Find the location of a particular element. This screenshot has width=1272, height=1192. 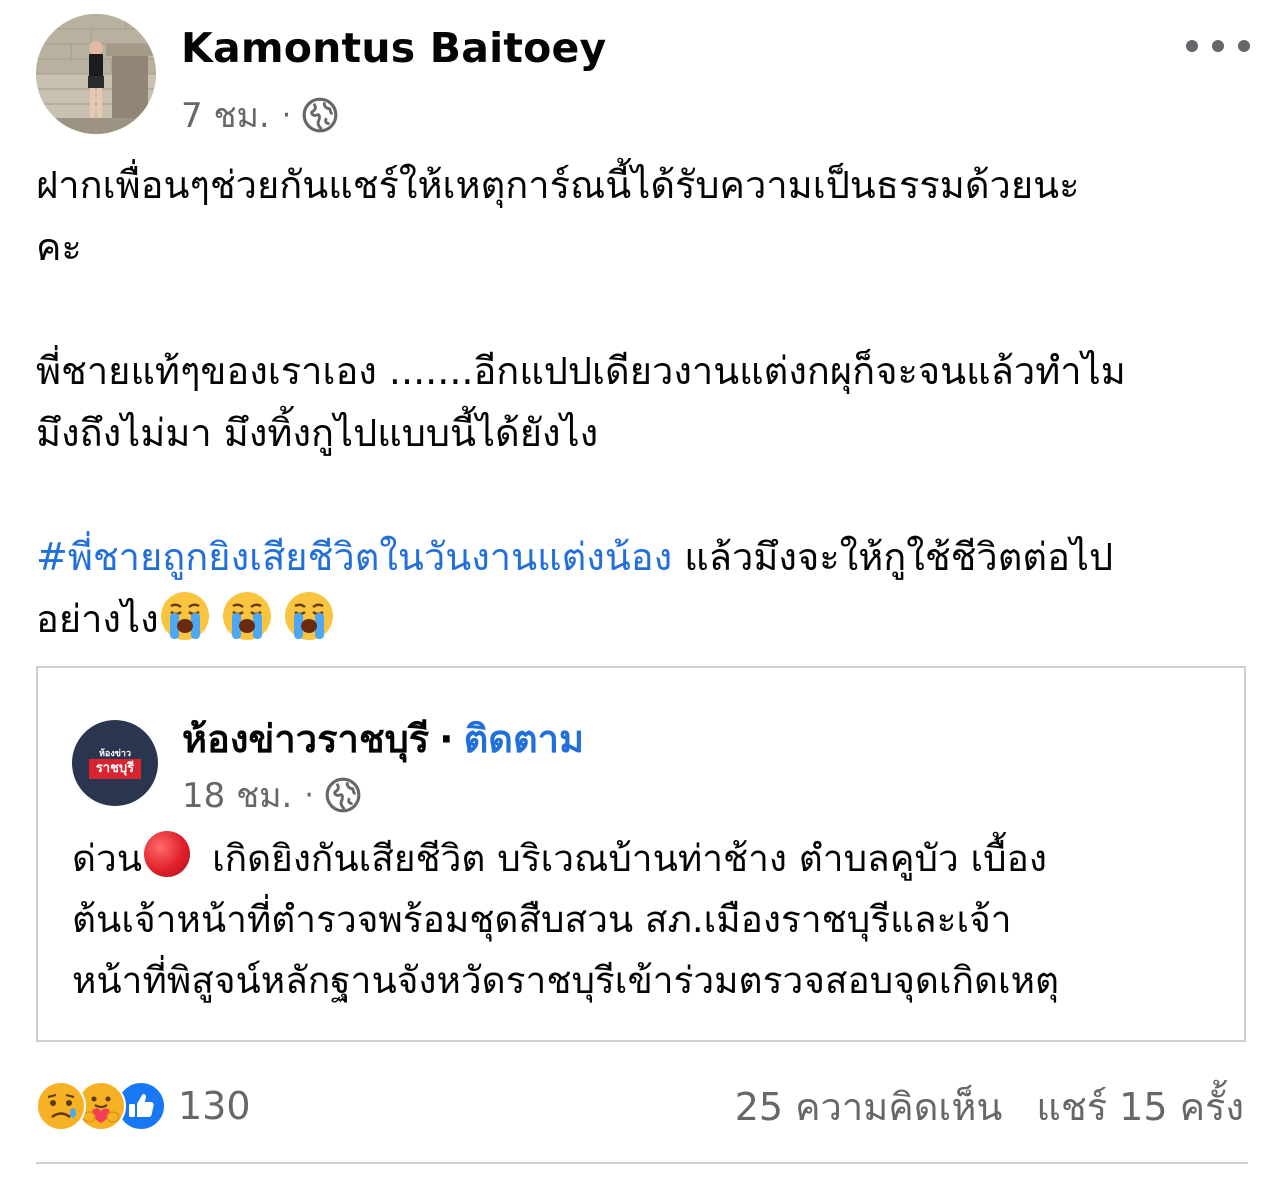

comments-count: 25 ความคิดเห็น is located at coordinates (869, 1106).